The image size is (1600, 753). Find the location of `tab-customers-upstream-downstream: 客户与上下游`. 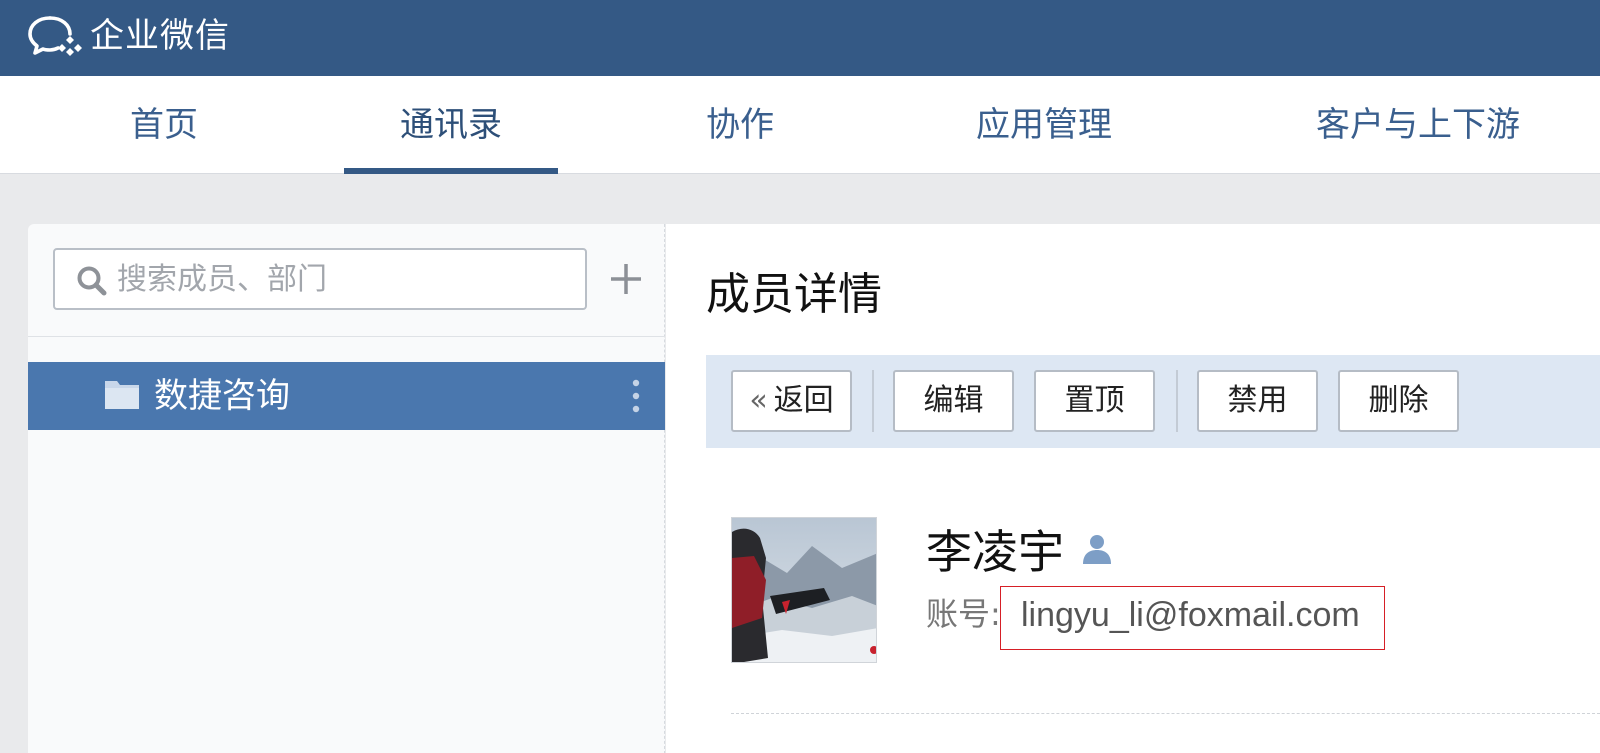

tab-customers-upstream-downstream: 客户与上下游 is located at coordinates (1418, 125).